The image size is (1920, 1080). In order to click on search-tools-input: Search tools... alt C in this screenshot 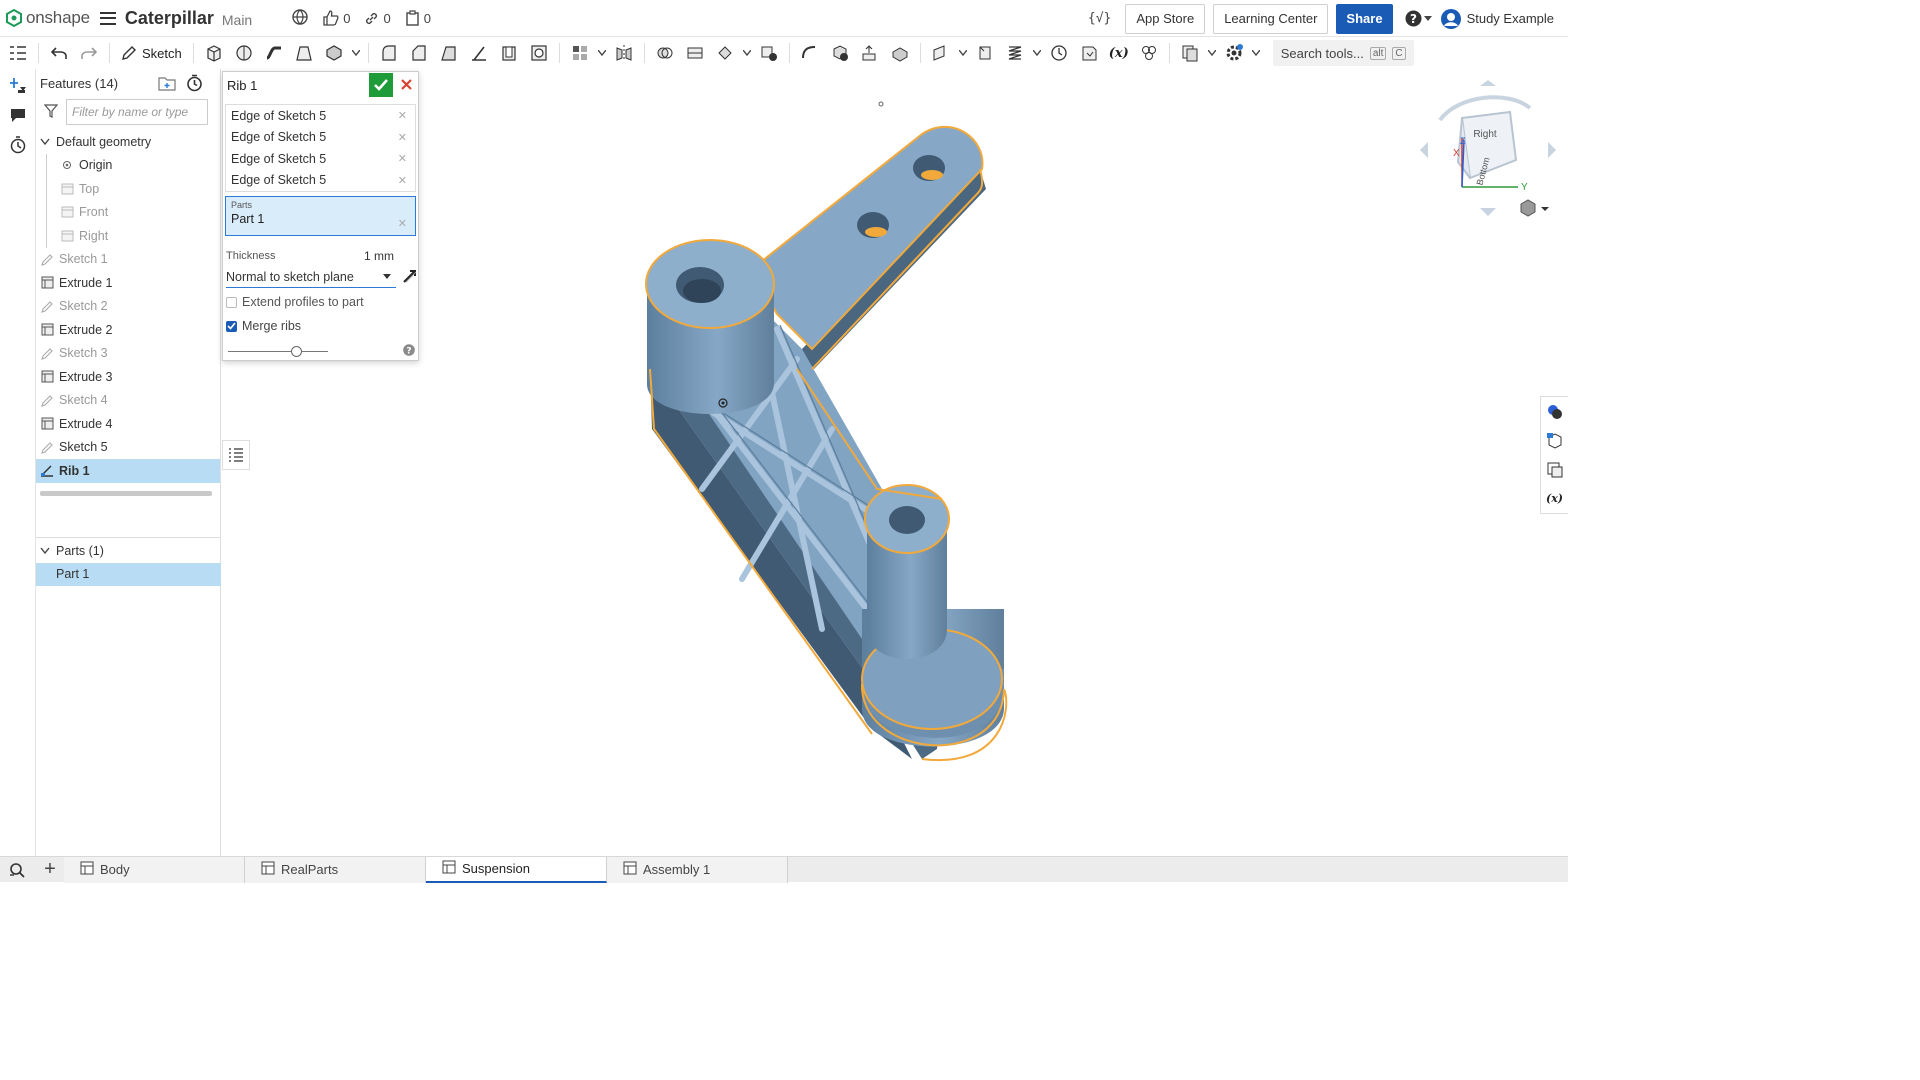, I will do `click(1343, 53)`.